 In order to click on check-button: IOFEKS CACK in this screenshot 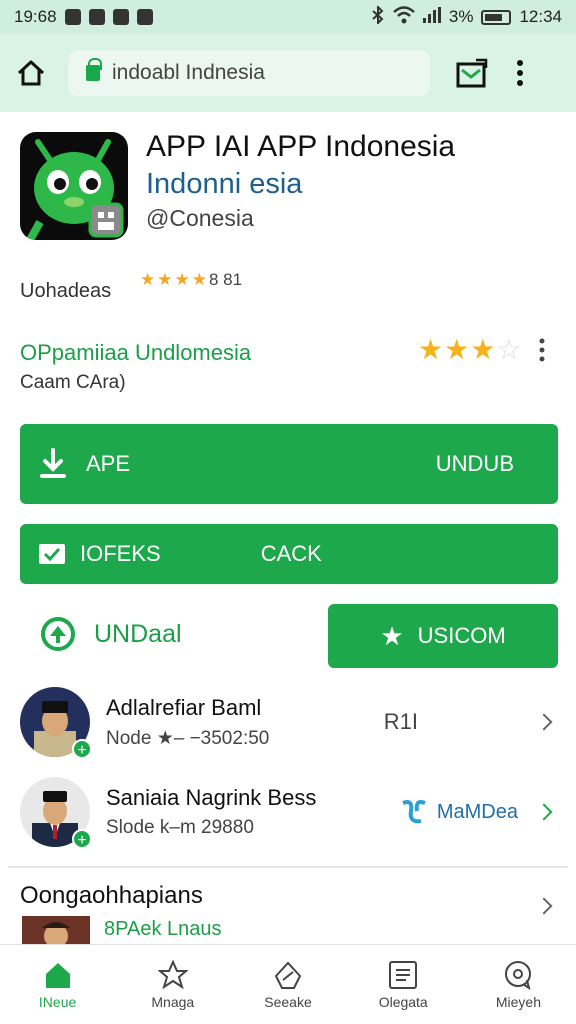, I will do `click(289, 554)`.